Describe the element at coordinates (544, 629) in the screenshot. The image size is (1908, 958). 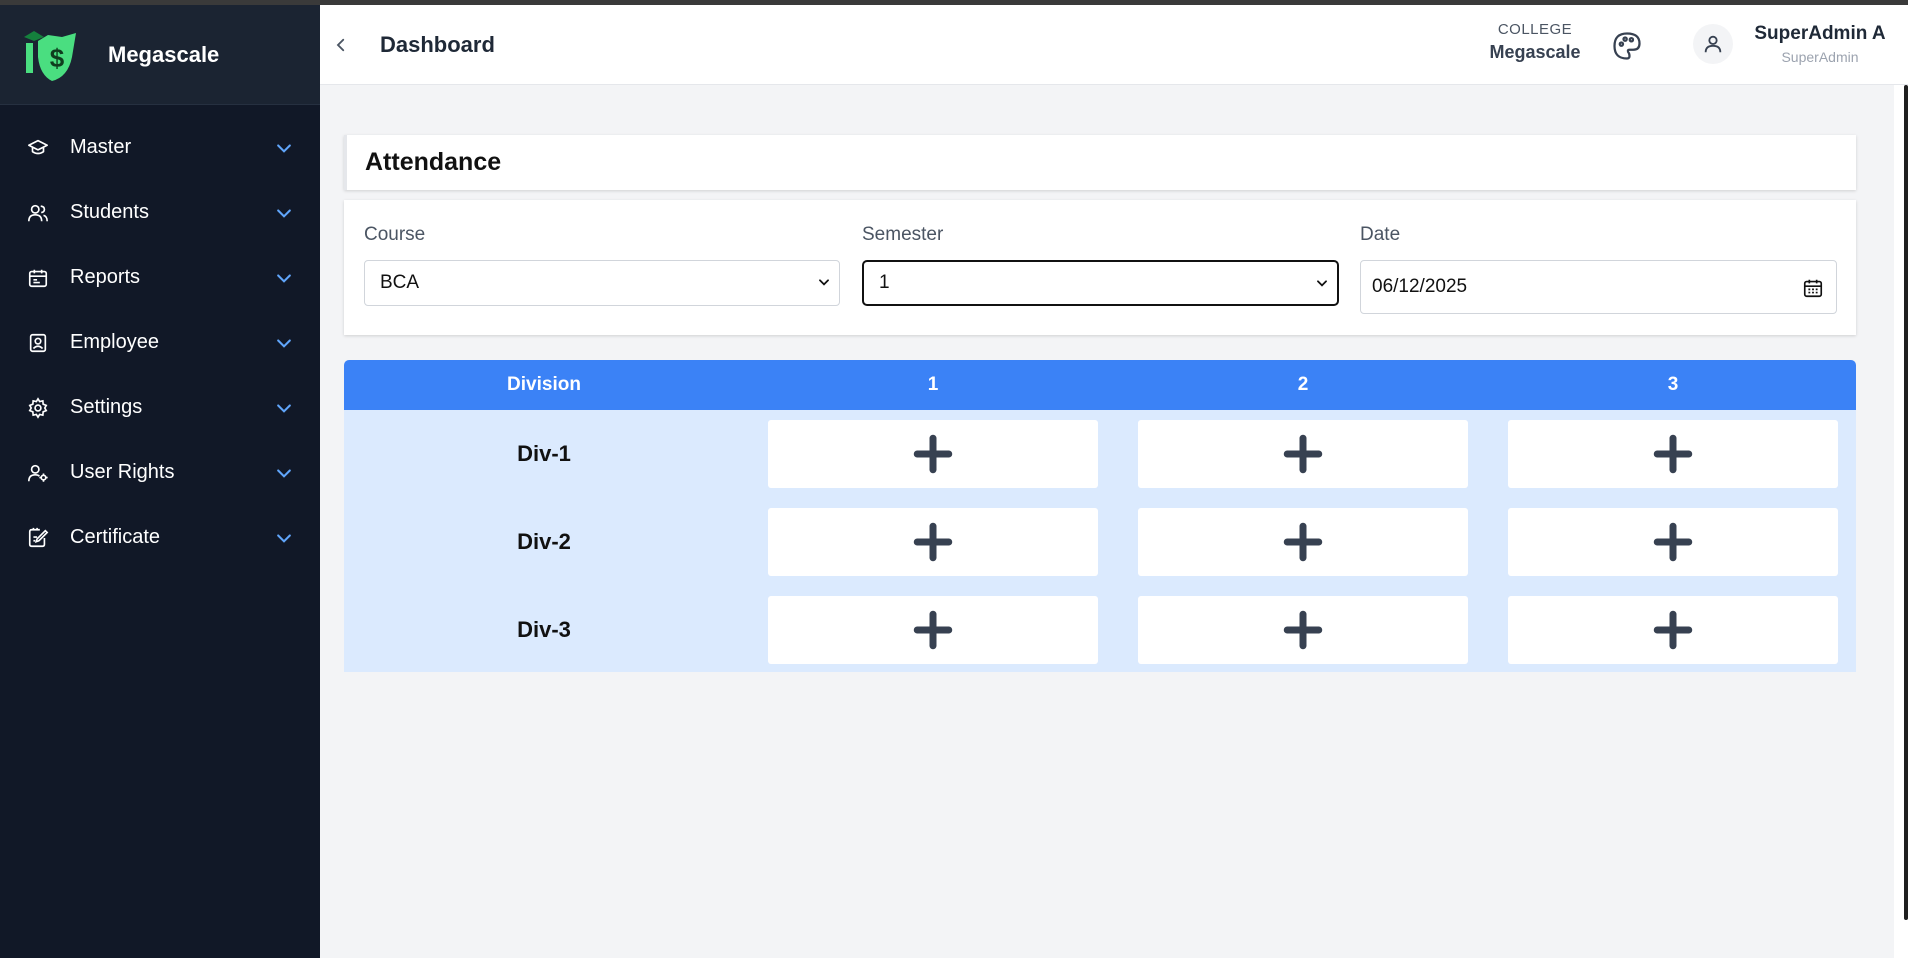
I see `division-label: Div-3` at that location.